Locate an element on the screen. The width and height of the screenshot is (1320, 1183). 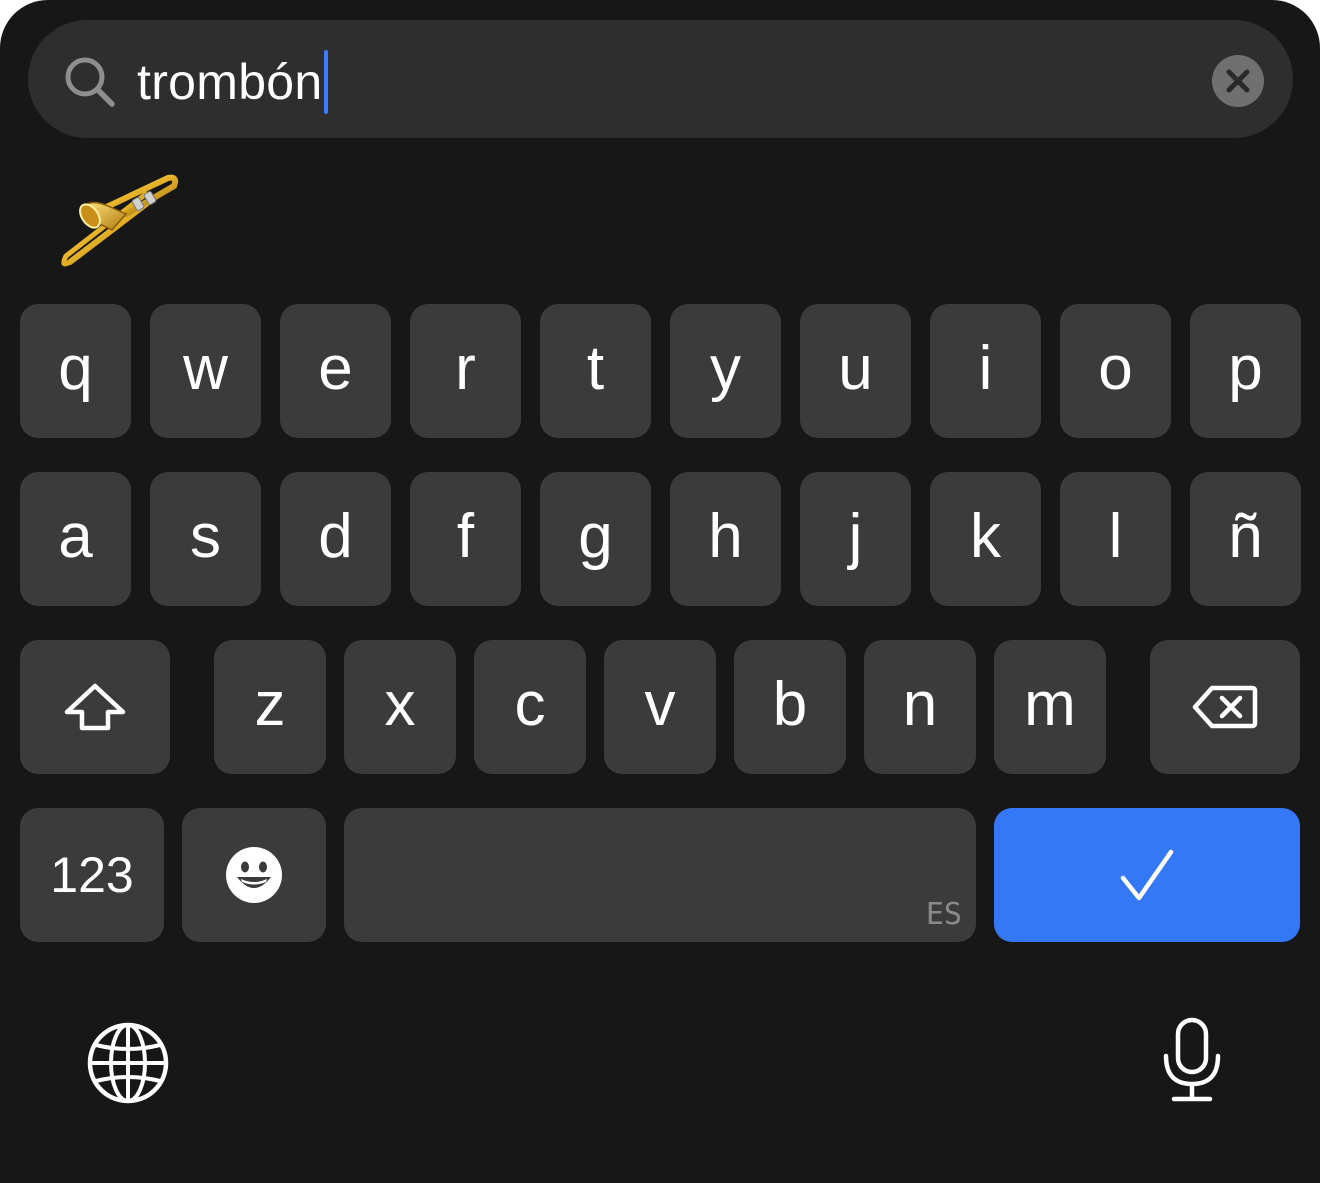
search-icon is located at coordinates (90, 82).